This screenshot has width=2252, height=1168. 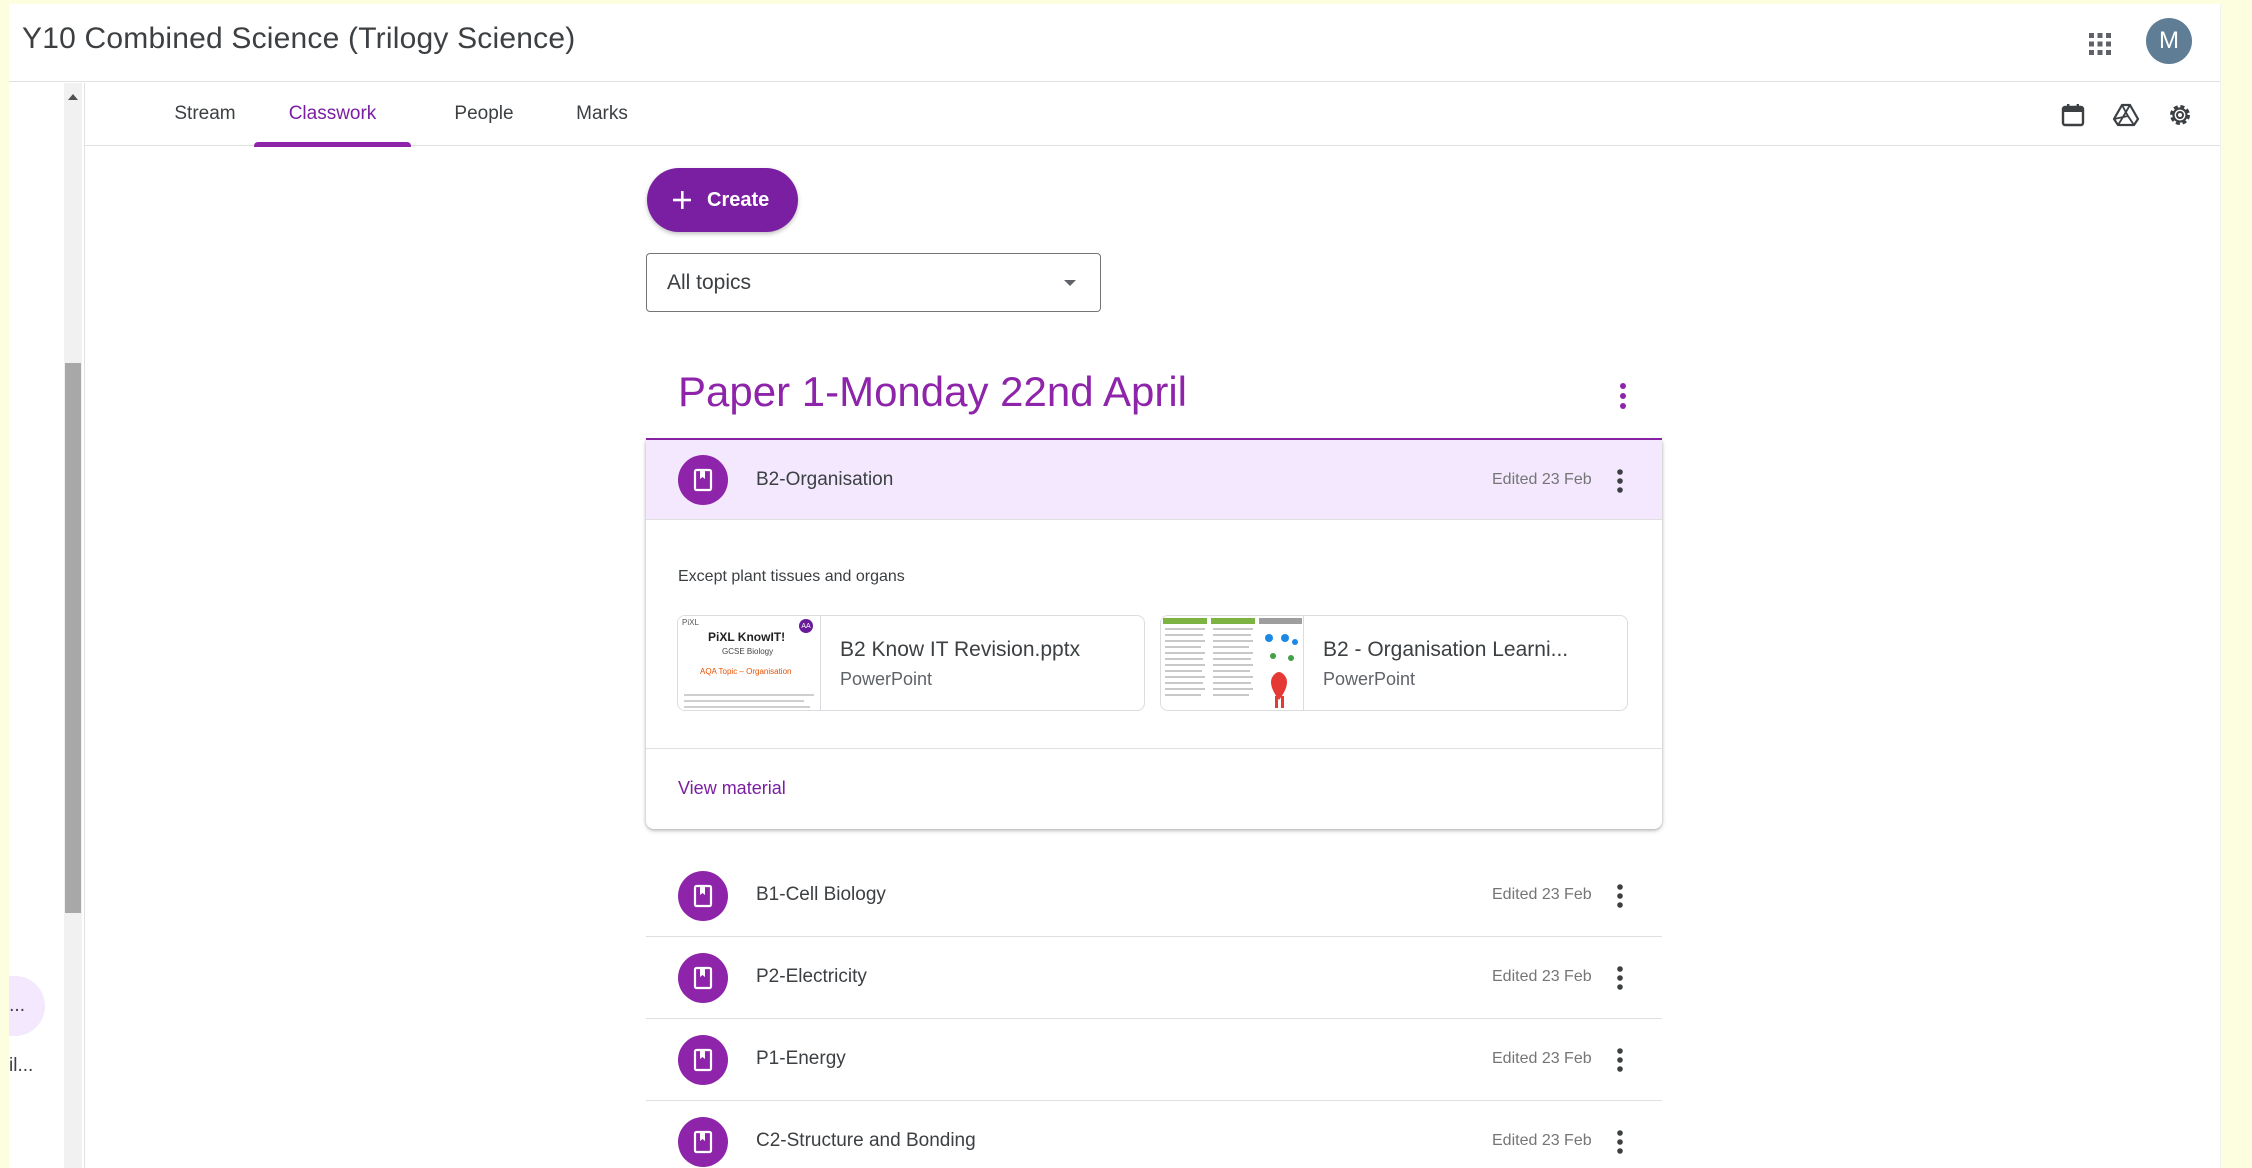 I want to click on material-card-header: B2-Organisation Edited 23 Feb, so click(x=1154, y=480).